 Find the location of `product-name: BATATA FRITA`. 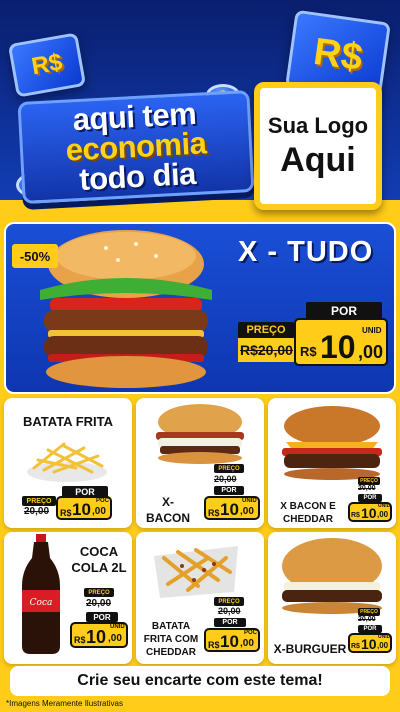

product-name: BATATA FRITA is located at coordinates (67, 421).